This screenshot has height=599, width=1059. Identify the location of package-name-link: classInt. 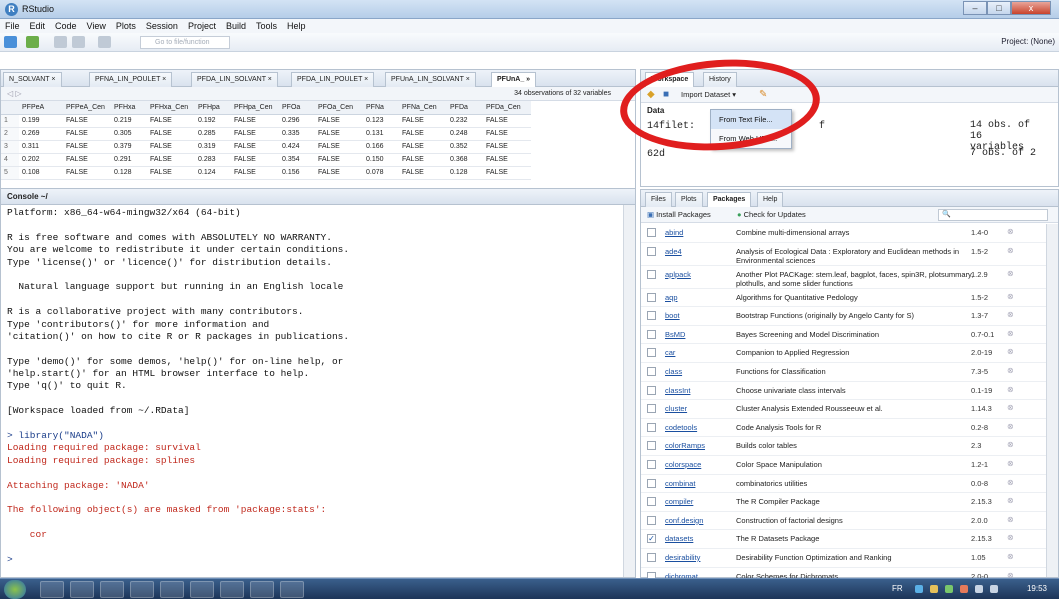
(677, 390).